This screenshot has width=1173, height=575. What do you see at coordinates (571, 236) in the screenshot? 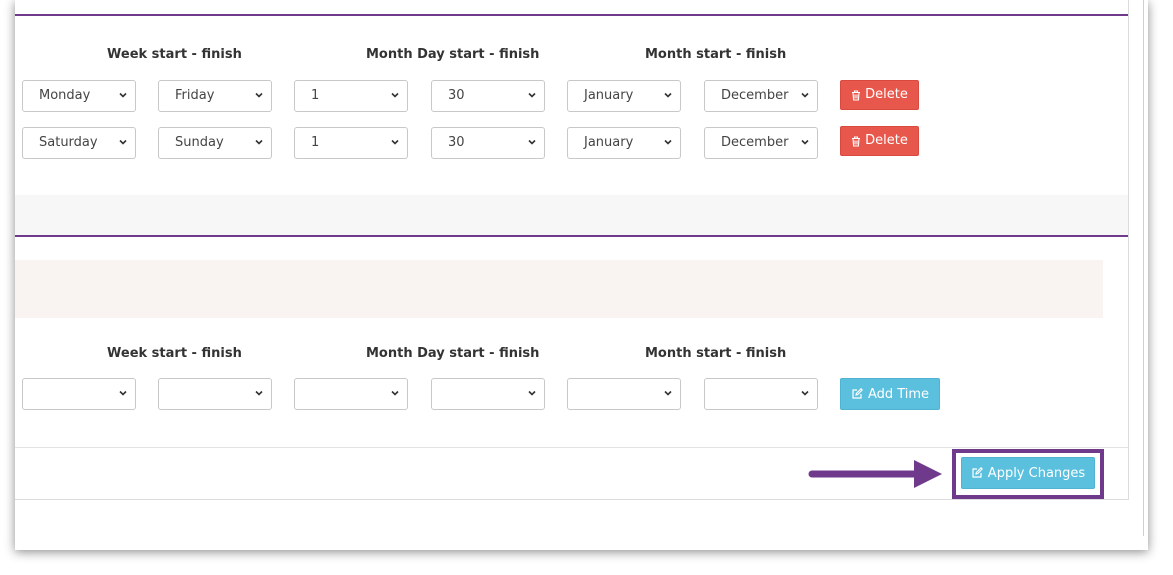
I see `section-divider-middle` at bounding box center [571, 236].